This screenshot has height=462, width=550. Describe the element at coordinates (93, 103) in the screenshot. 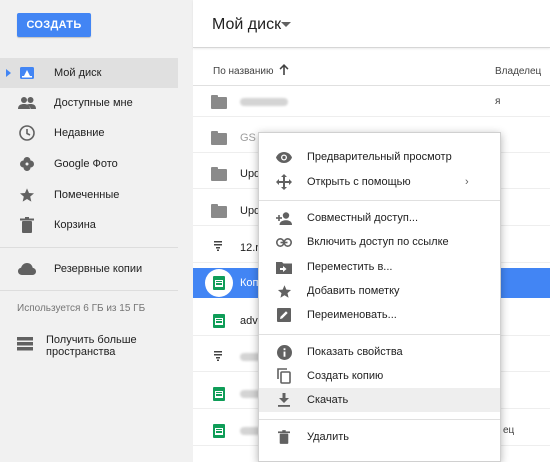

I see `sidebar-item-label: Доступные мне` at that location.